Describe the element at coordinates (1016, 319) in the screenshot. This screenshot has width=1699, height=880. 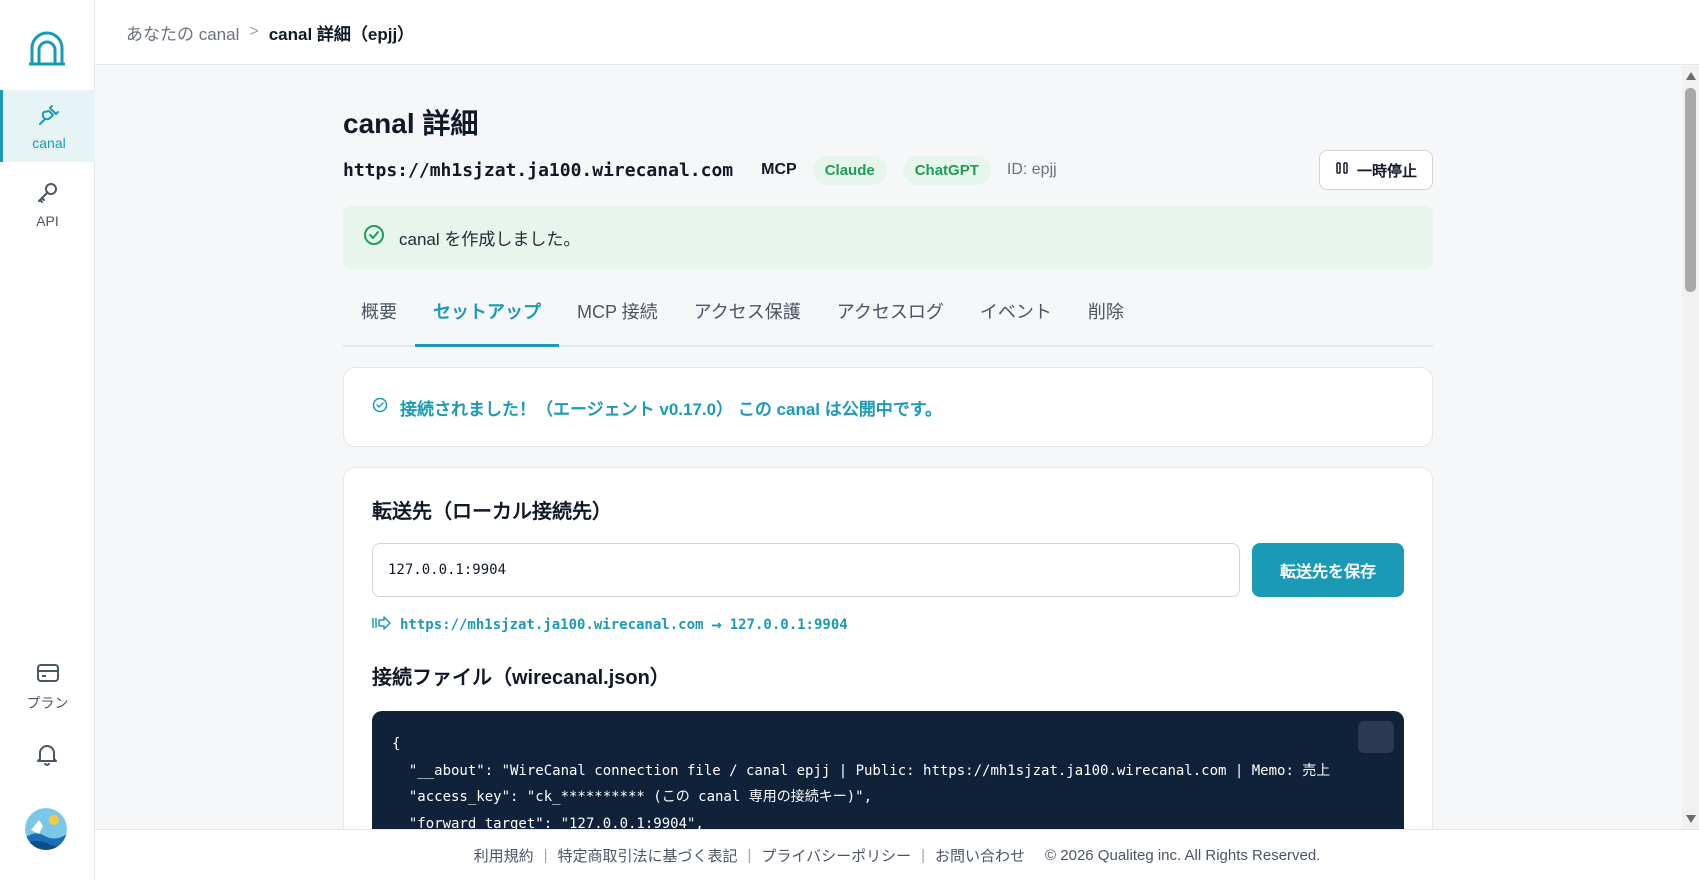
I see `tab-events: イベント` at that location.